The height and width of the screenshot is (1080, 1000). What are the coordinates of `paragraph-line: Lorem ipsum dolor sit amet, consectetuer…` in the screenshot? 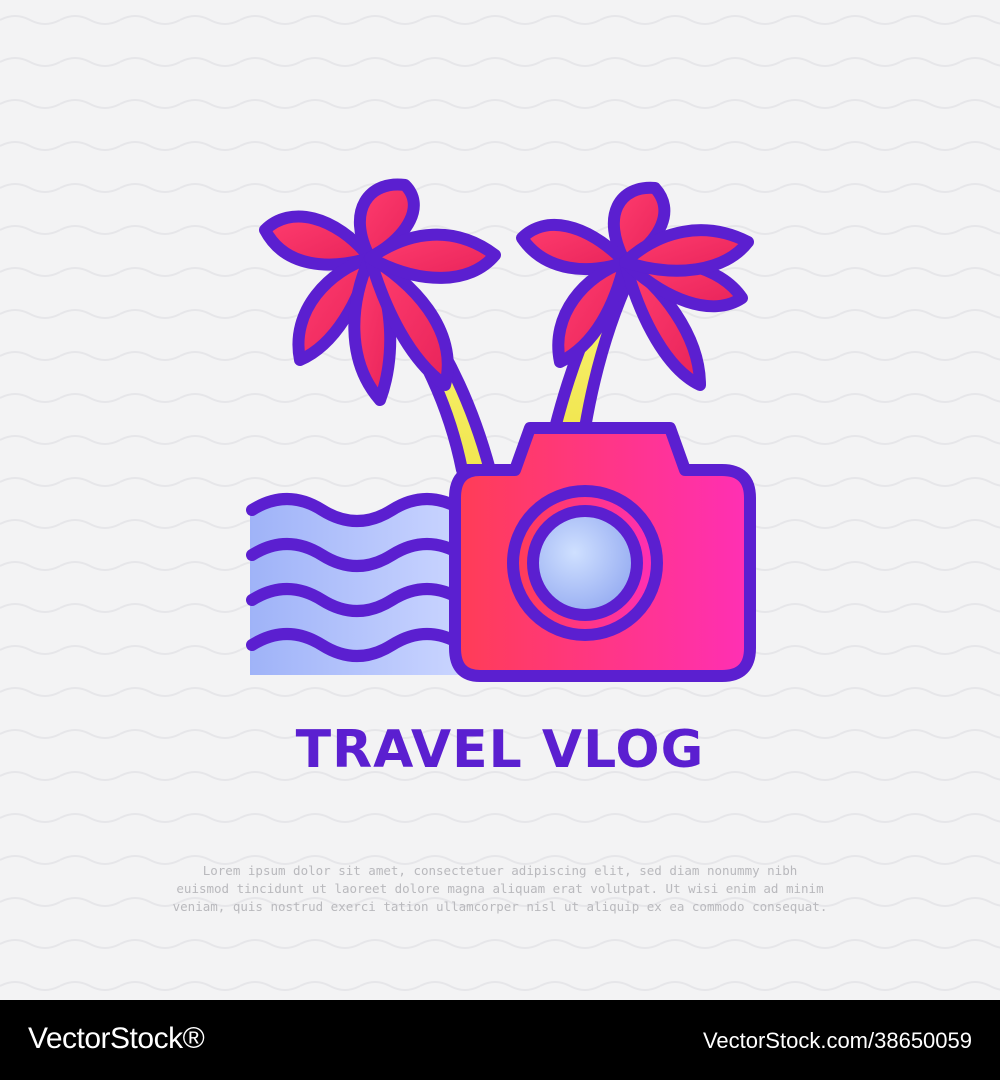 It's located at (500, 870).